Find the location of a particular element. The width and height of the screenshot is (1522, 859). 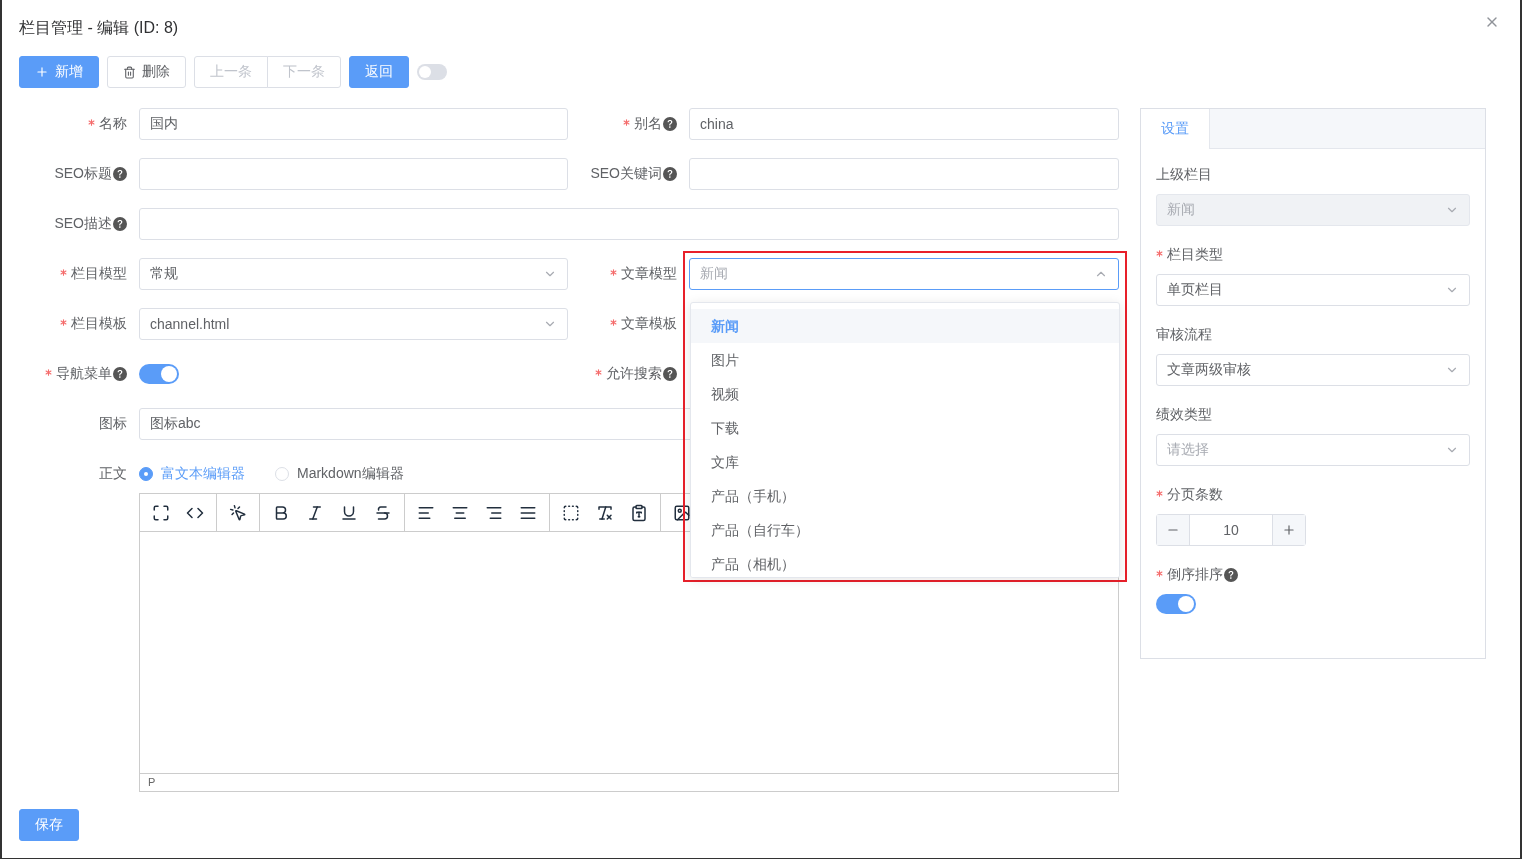

field-label: 图标 is located at coordinates (113, 424).